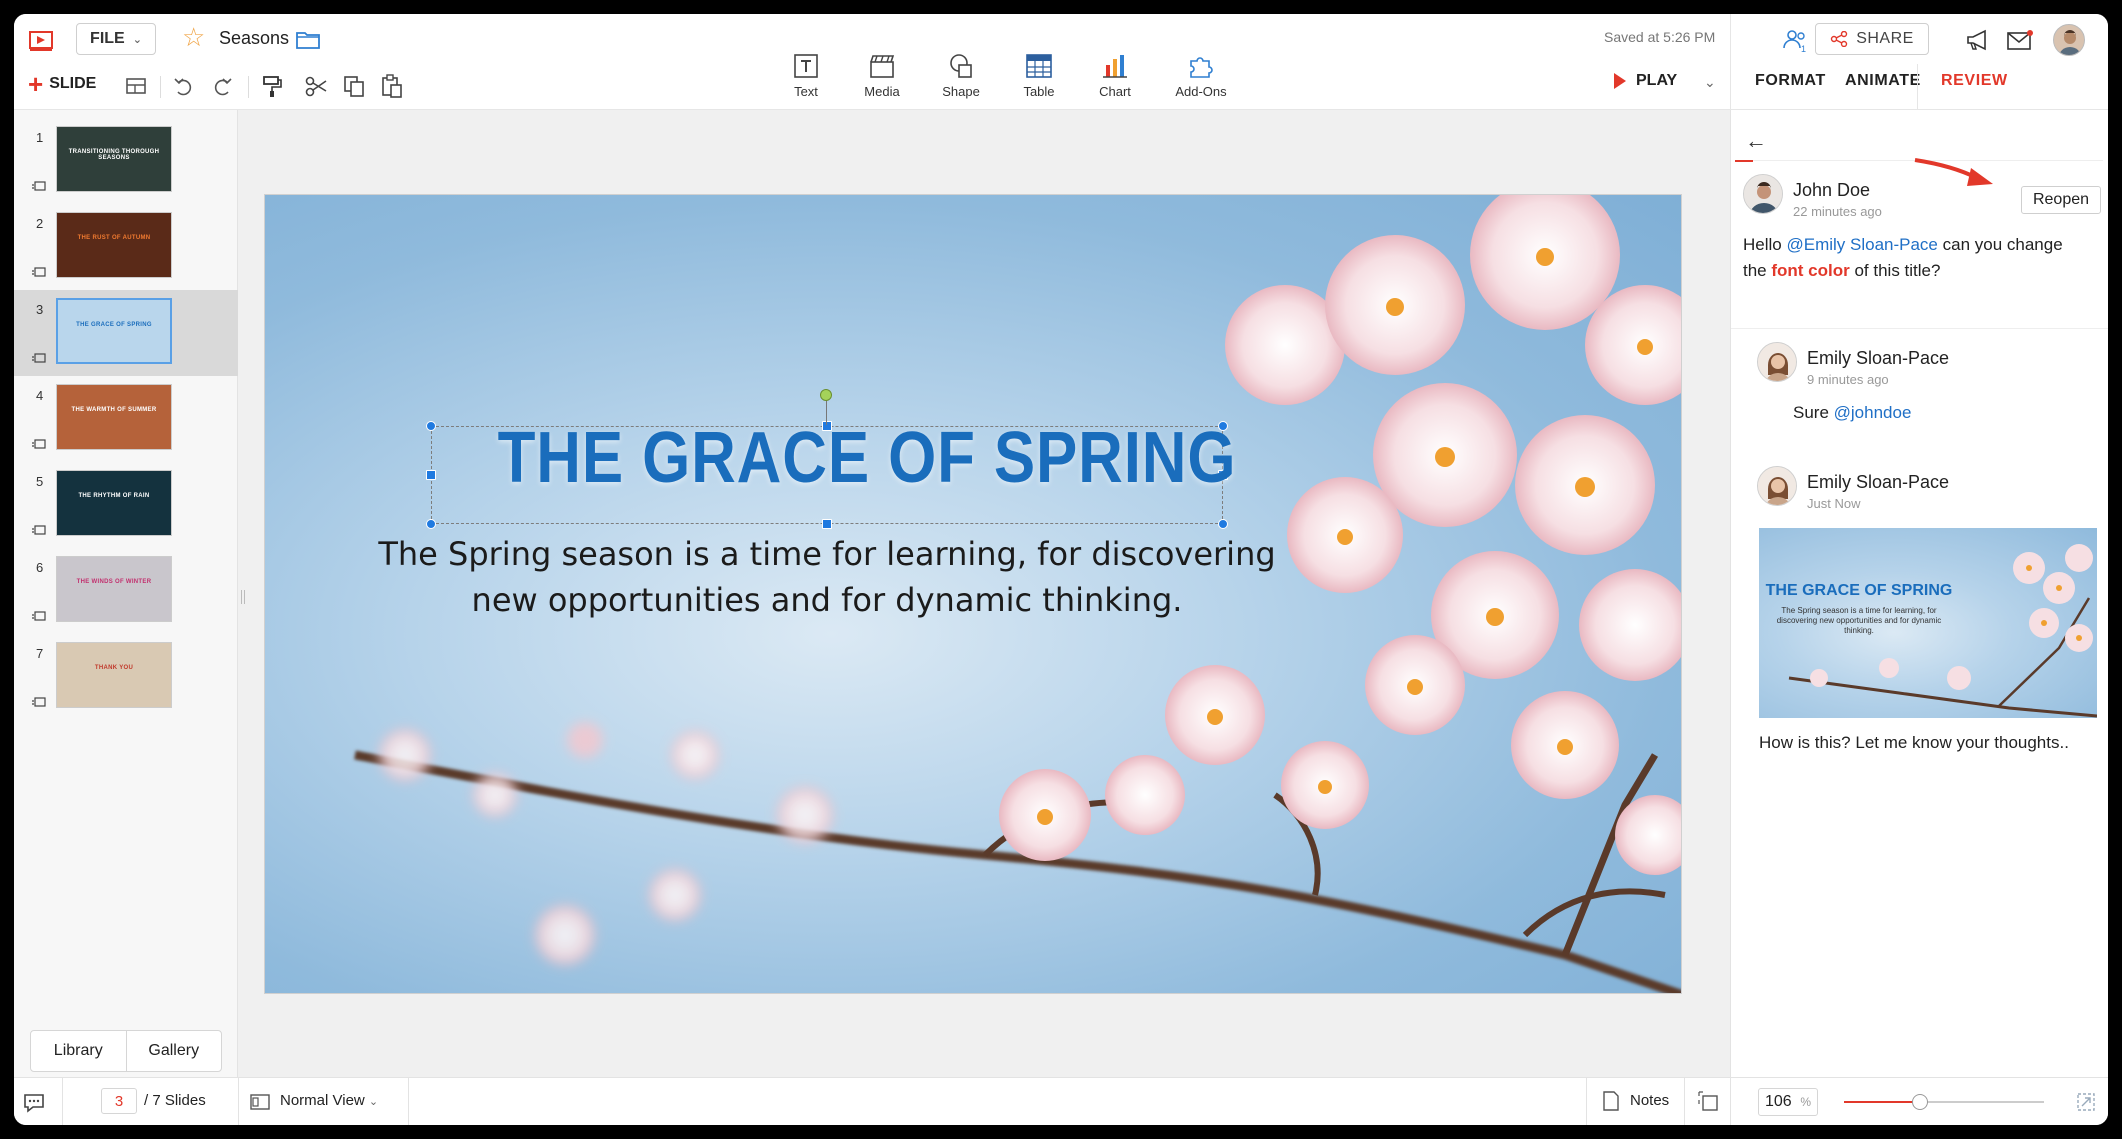 This screenshot has height=1139, width=2122. What do you see at coordinates (1914, 742) in the screenshot?
I see `reply-text: How is this? Let me know your thoughts..` at bounding box center [1914, 742].